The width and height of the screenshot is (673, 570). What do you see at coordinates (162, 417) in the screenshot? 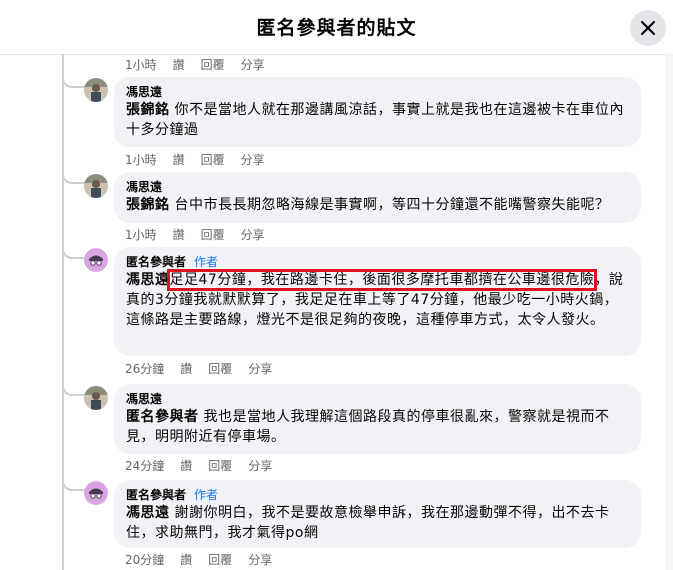
I see `mention-link: 匿名參與者` at bounding box center [162, 417].